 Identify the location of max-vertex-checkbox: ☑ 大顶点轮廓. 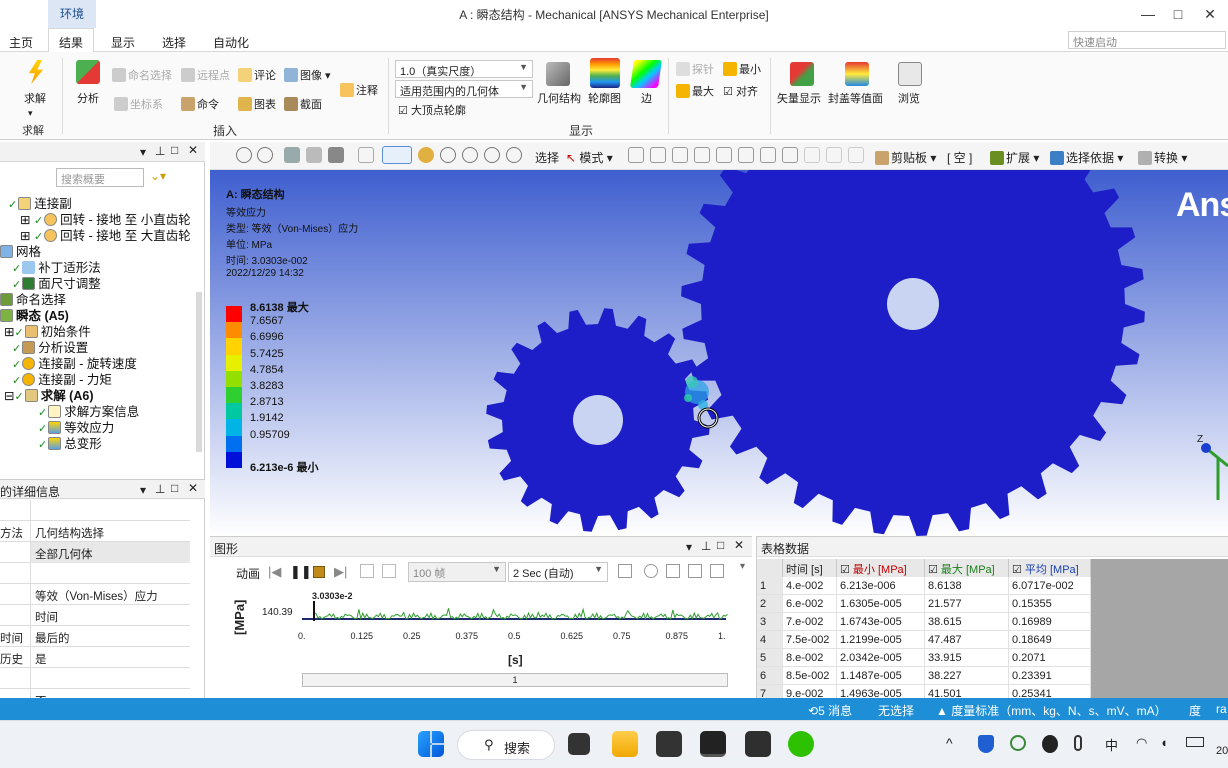
(432, 110).